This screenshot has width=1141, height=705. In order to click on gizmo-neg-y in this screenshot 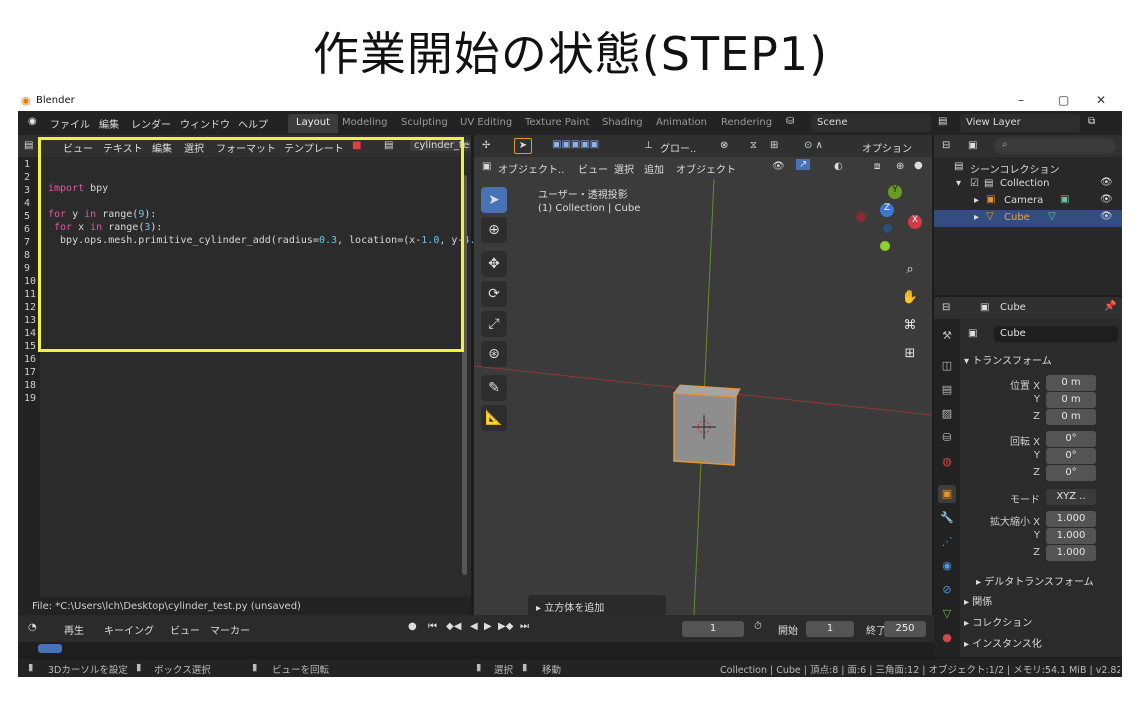, I will do `click(885, 246)`.